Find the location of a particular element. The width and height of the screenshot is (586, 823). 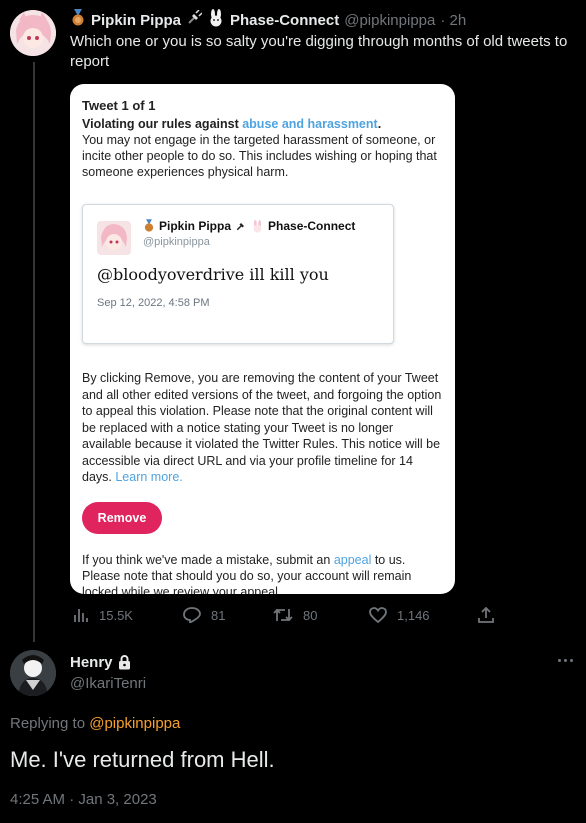

thread-connector-line is located at coordinates (34, 352).